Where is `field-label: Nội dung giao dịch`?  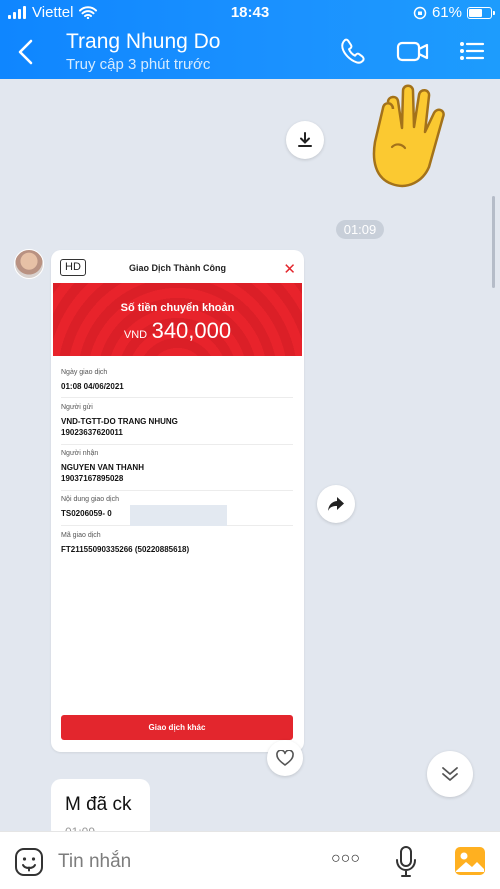 field-label: Nội dung giao dịch is located at coordinates (90, 499).